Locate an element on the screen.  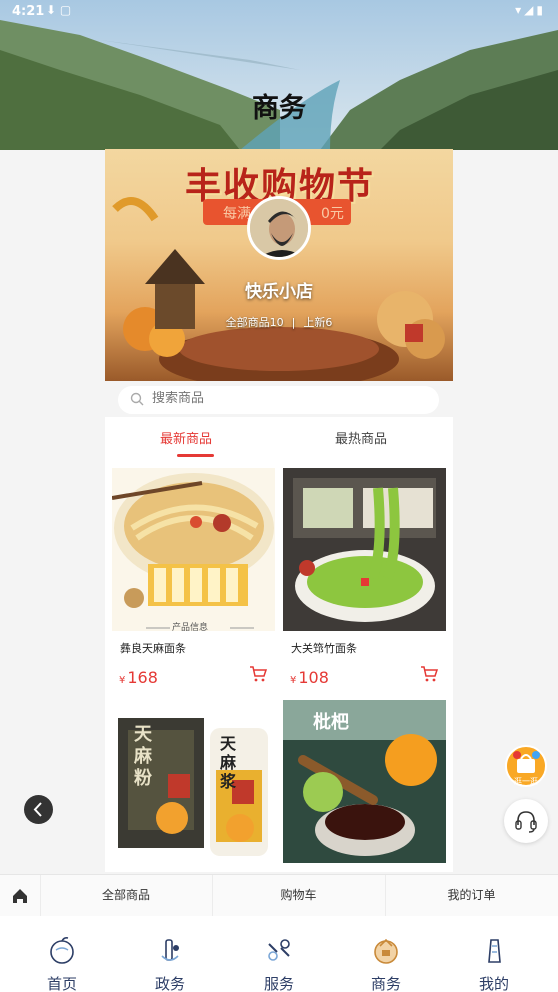
nav-business: 商务 is located at coordinates (386, 954).